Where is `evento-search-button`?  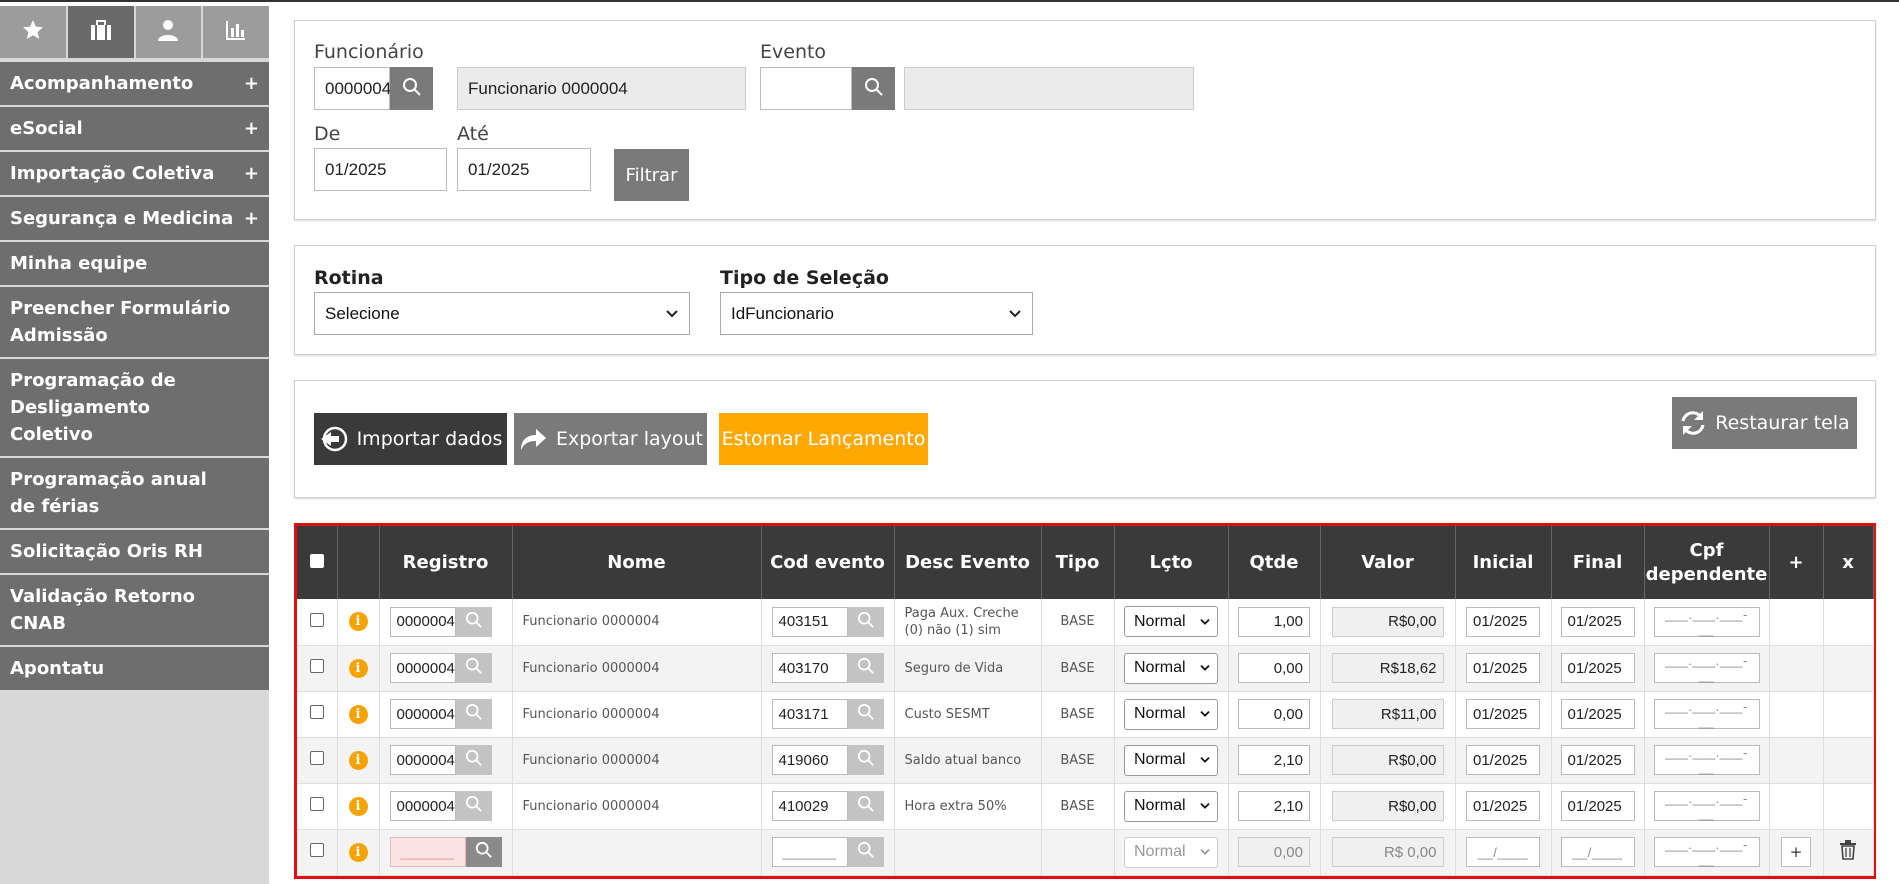 evento-search-button is located at coordinates (873, 88).